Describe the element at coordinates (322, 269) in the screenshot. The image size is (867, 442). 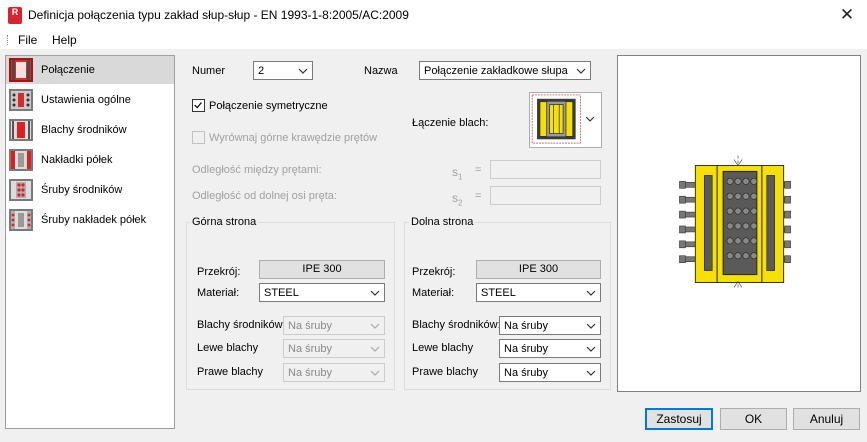
I see `upper-section-button: IPE 300` at that location.